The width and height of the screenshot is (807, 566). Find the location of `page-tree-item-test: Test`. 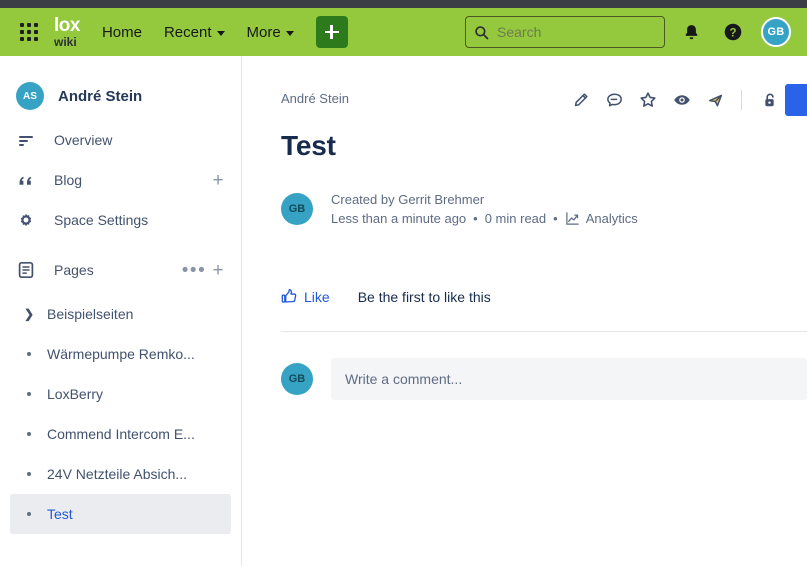

page-tree-item-test: Test is located at coordinates (120, 514).